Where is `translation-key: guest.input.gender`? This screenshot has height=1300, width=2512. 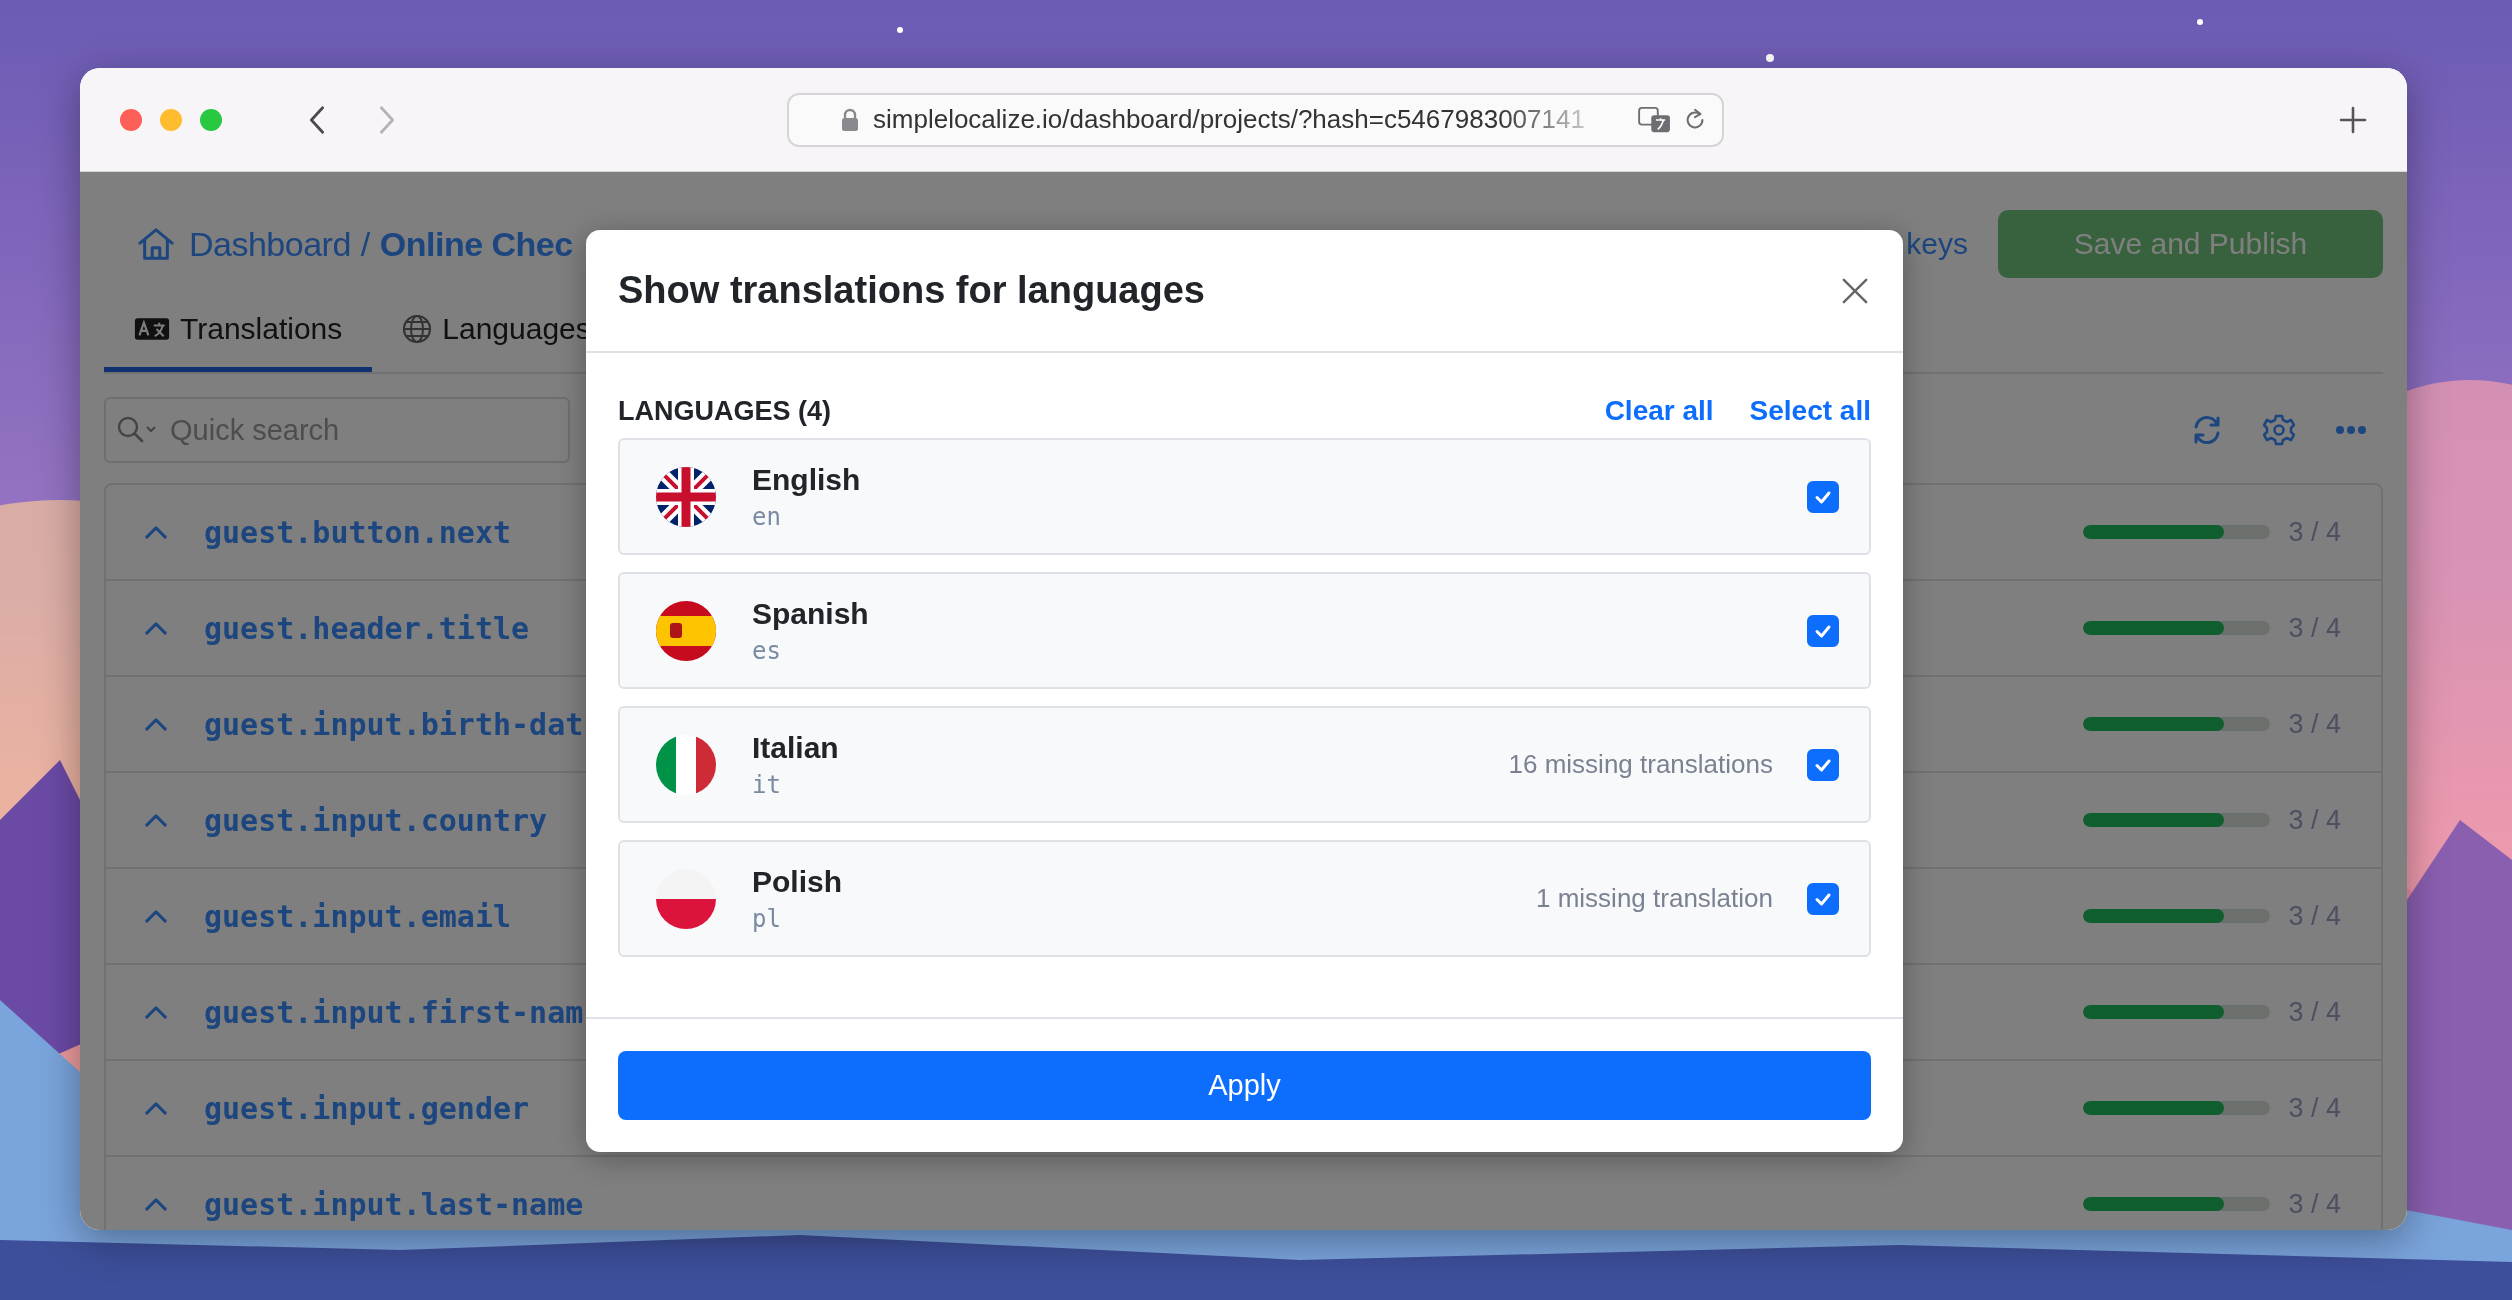 translation-key: guest.input.gender is located at coordinates (367, 1108).